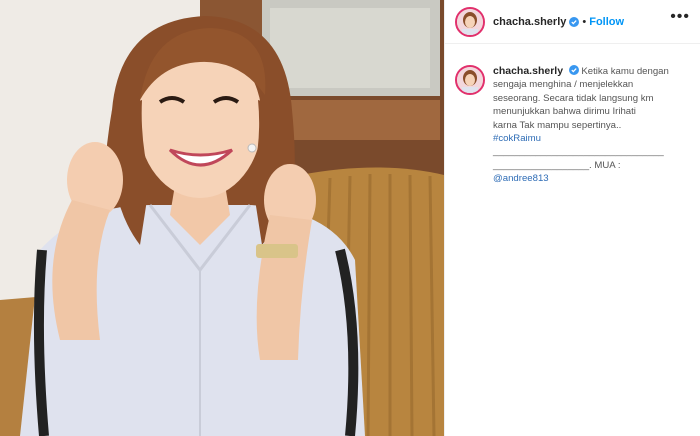 The image size is (700, 436). I want to click on caption-avatar, so click(470, 80).